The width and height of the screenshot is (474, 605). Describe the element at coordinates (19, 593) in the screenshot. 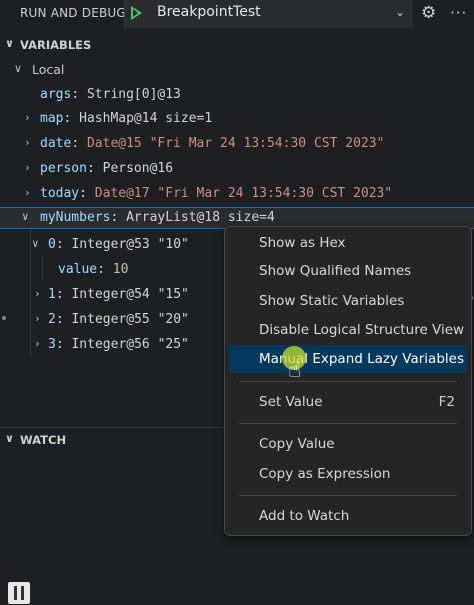

I see `pause-button` at that location.